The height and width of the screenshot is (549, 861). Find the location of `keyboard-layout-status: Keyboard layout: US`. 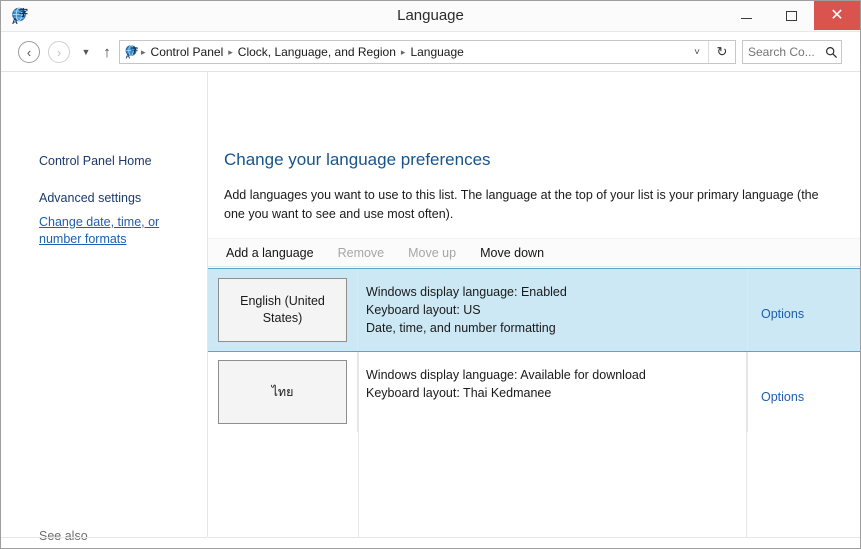

keyboard-layout-status: Keyboard layout: US is located at coordinates (423, 310).